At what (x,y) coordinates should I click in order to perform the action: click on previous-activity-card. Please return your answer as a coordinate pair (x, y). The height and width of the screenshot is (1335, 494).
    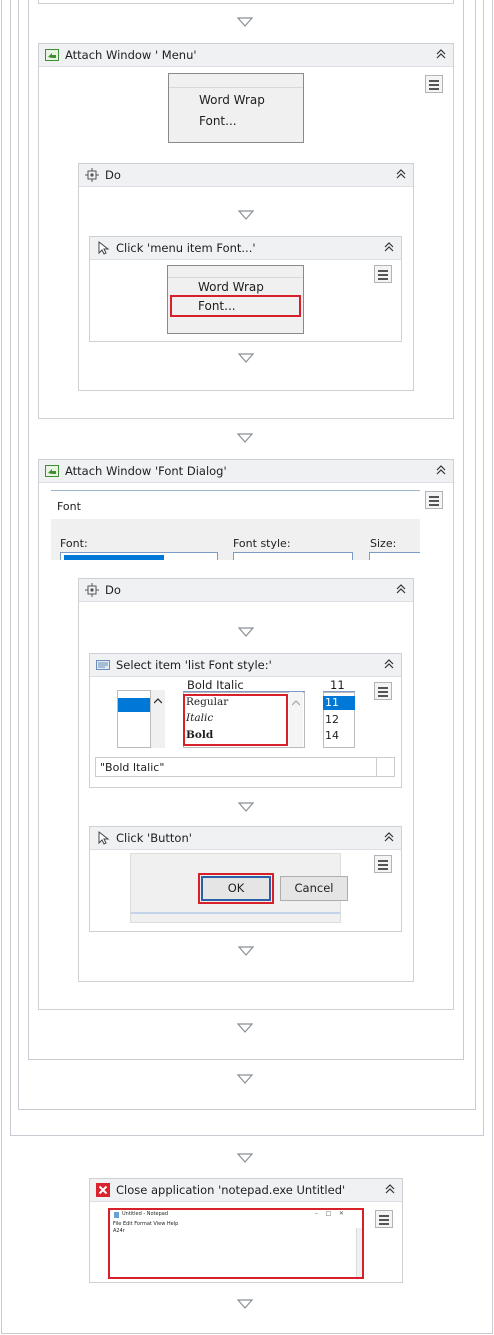
    Looking at the image, I should click on (246, 2).